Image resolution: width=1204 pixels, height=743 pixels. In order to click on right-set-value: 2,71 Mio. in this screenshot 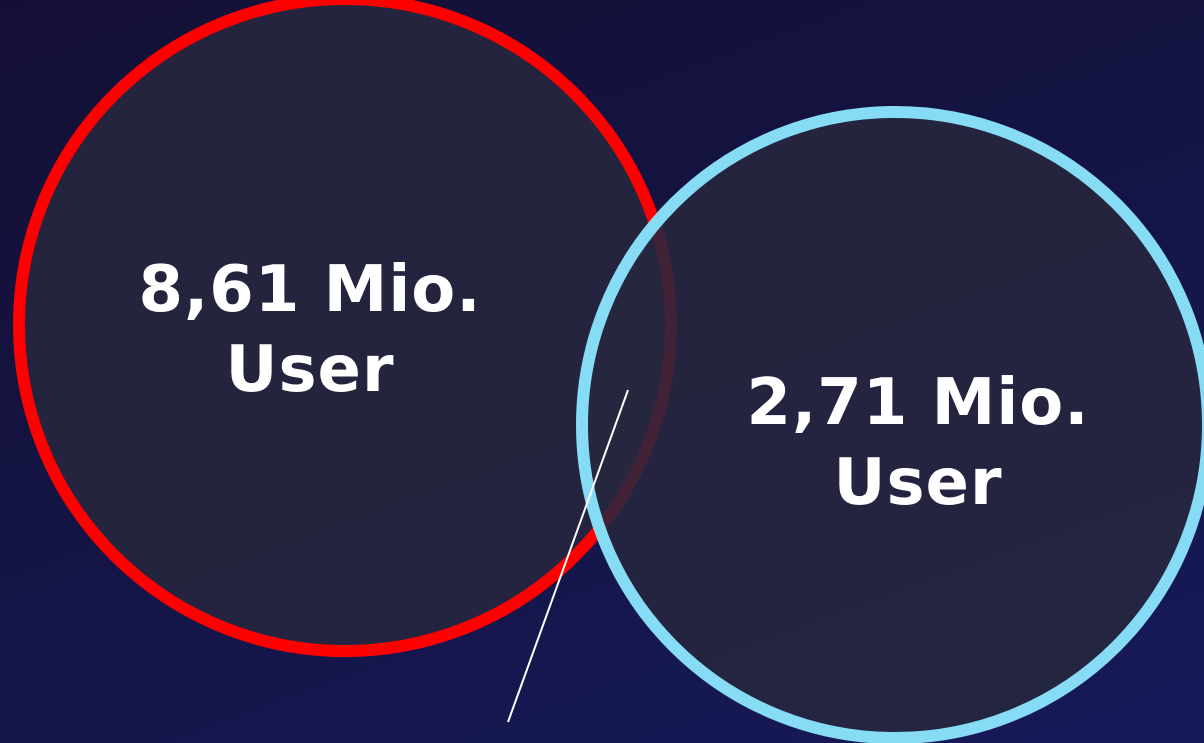, I will do `click(918, 403)`.